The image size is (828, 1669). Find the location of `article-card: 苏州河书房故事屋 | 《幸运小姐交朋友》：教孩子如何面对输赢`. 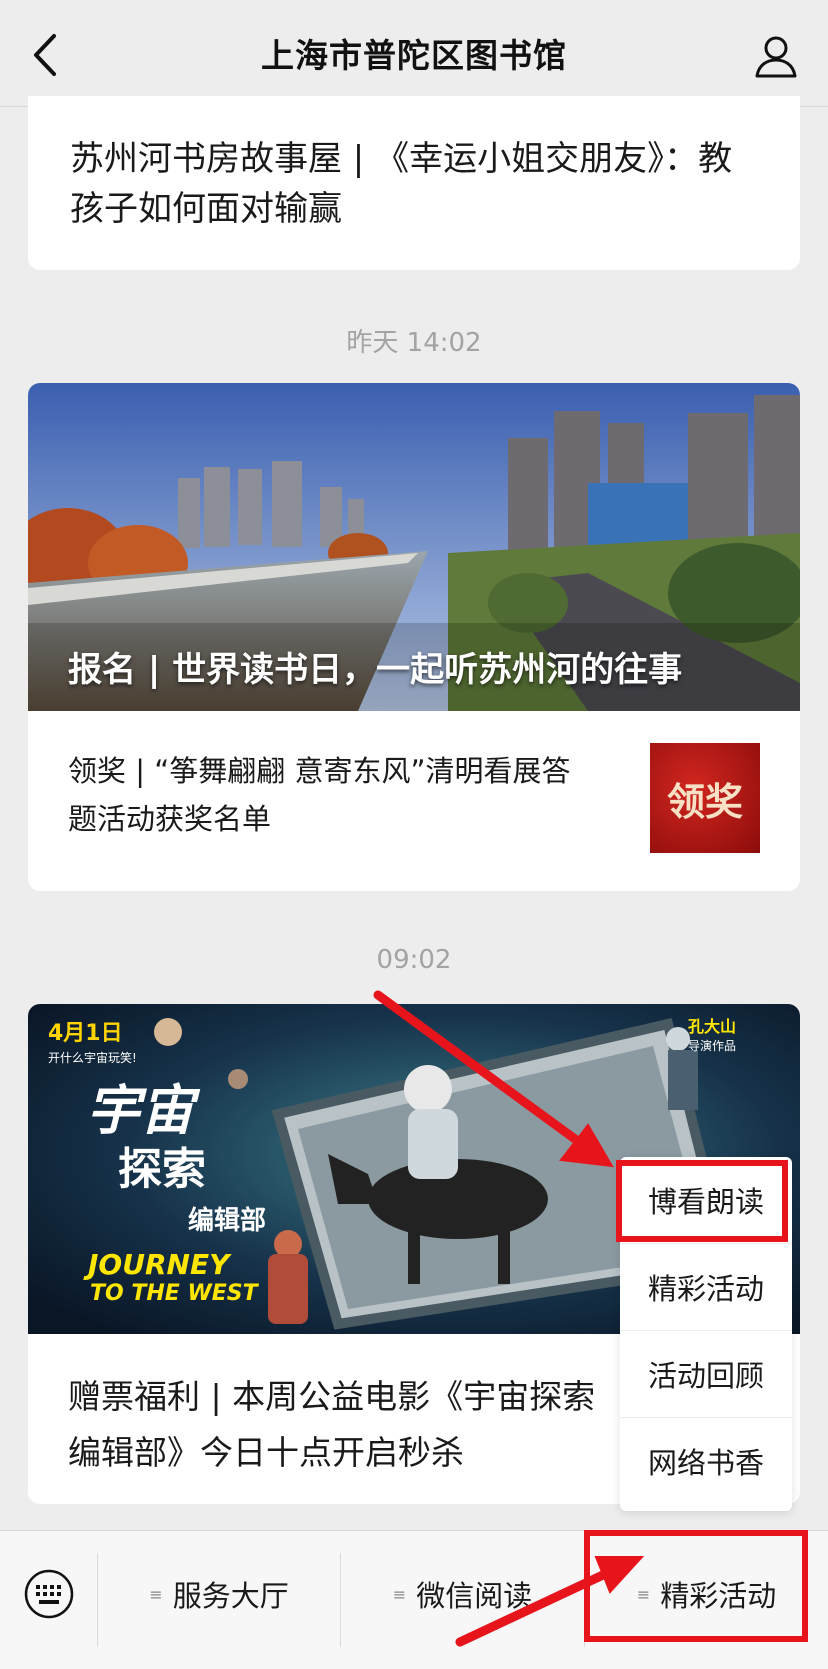

article-card: 苏州河书房故事屋 | 《幸运小姐交朋友》：教孩子如何面对输赢 is located at coordinates (414, 183).